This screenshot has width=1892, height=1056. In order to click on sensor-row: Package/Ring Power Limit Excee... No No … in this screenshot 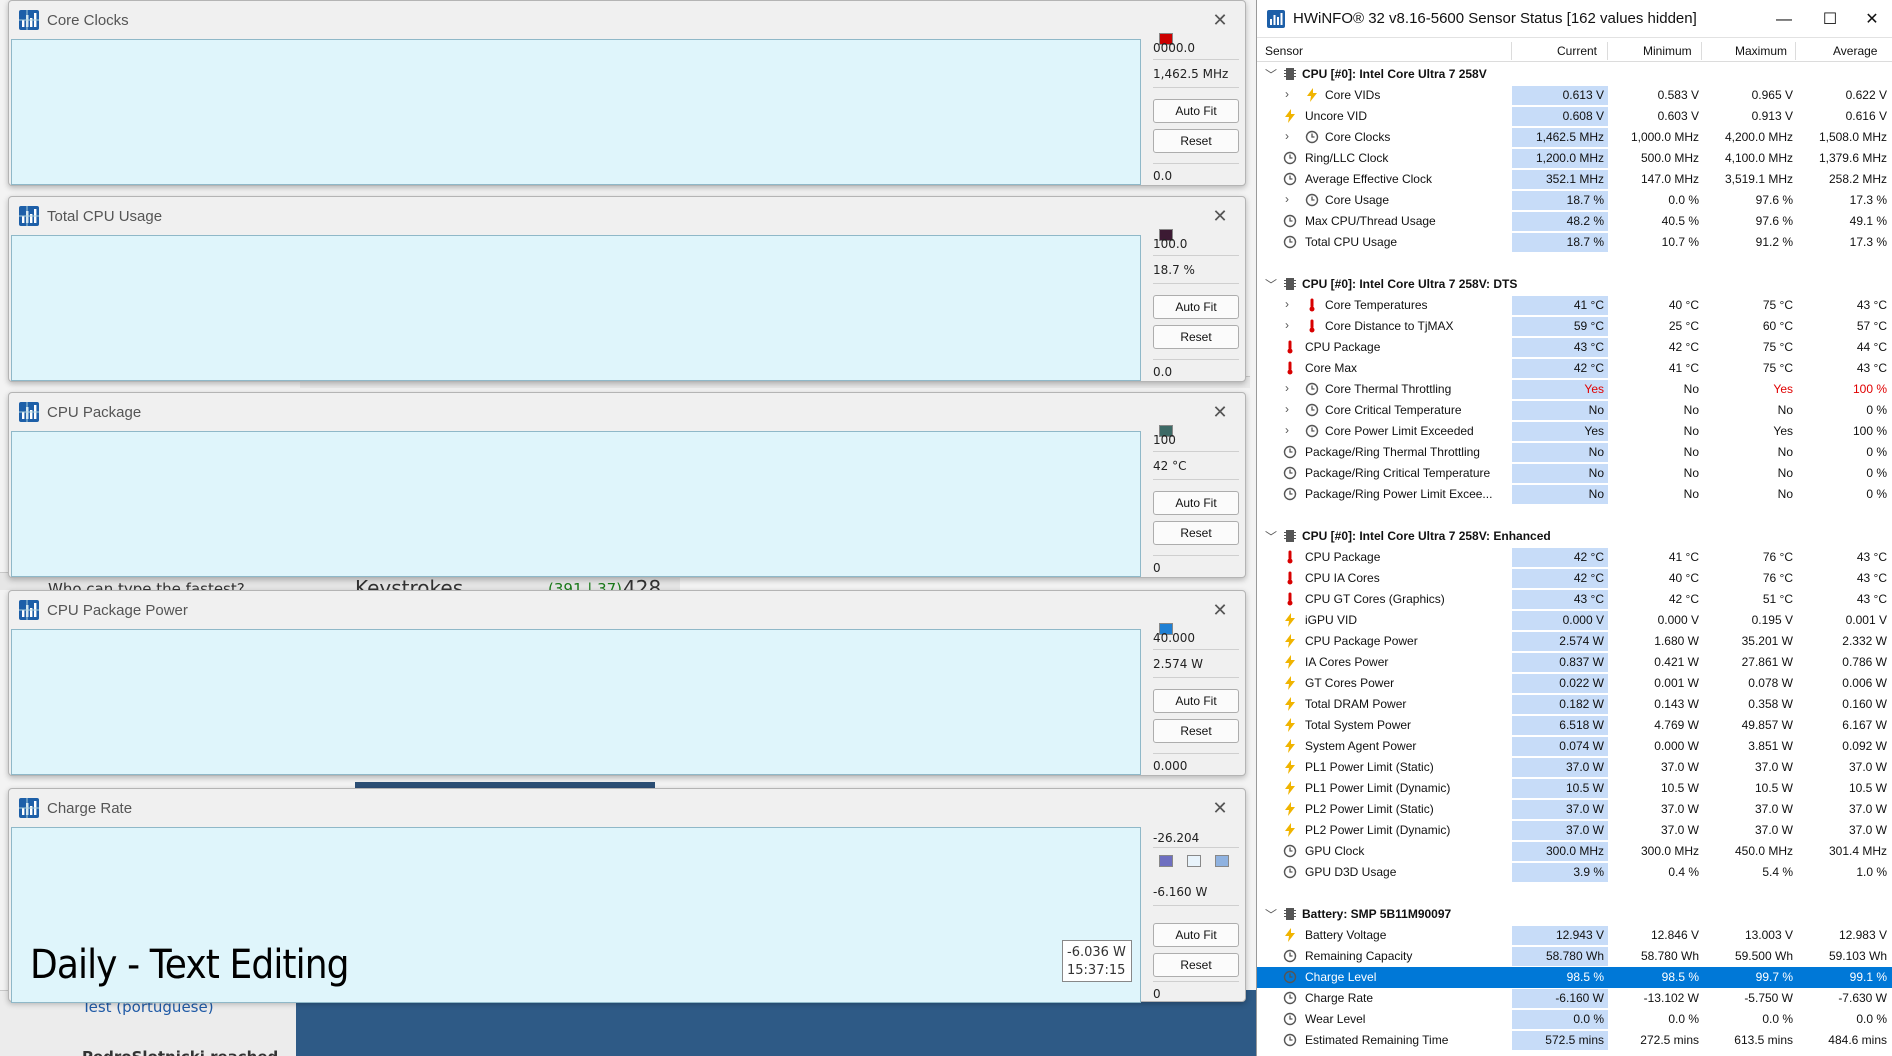, I will do `click(1574, 494)`.